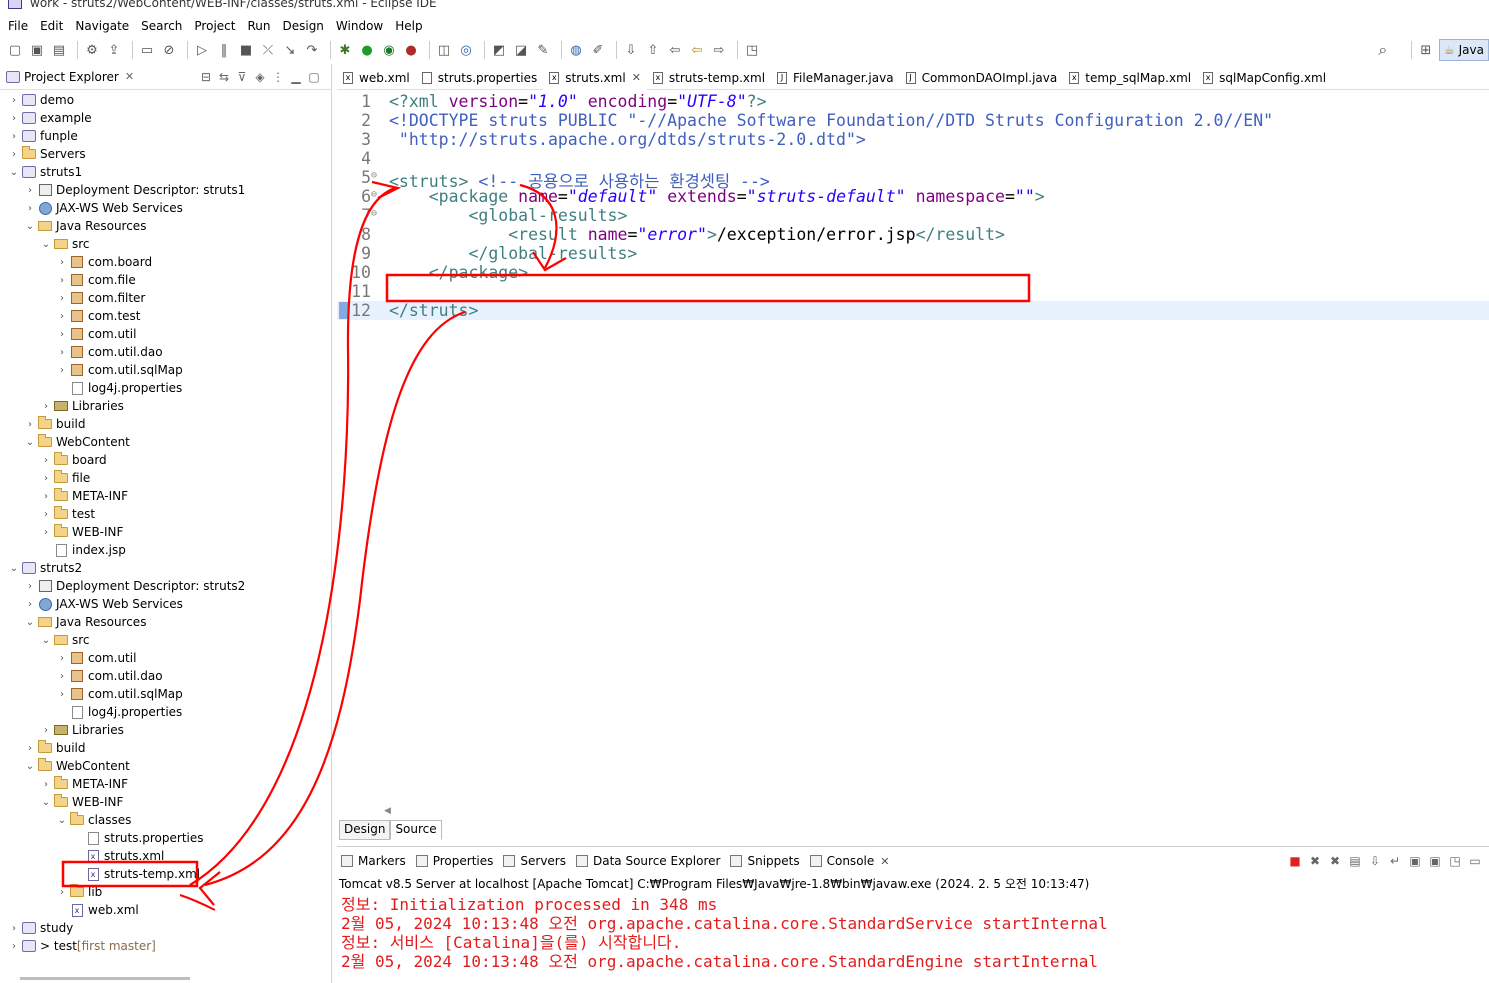 This screenshot has height=983, width=1489. Describe the element at coordinates (480, 78) in the screenshot. I see `editor-tab: struts.properties` at that location.